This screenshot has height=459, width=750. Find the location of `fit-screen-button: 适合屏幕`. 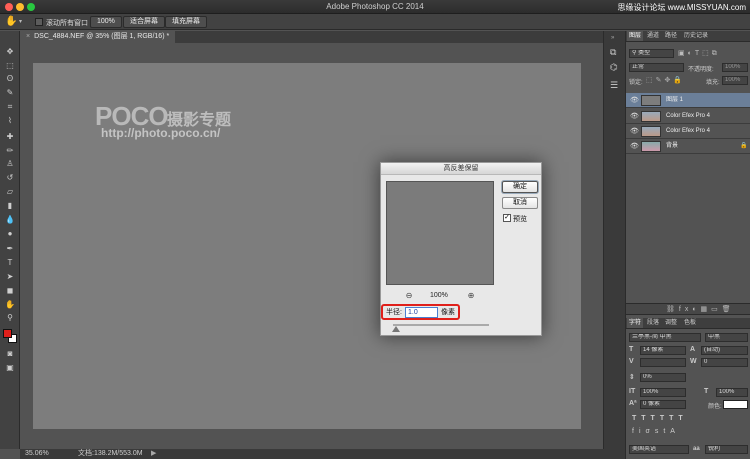

fit-screen-button: 适合屏幕 is located at coordinates (144, 22).